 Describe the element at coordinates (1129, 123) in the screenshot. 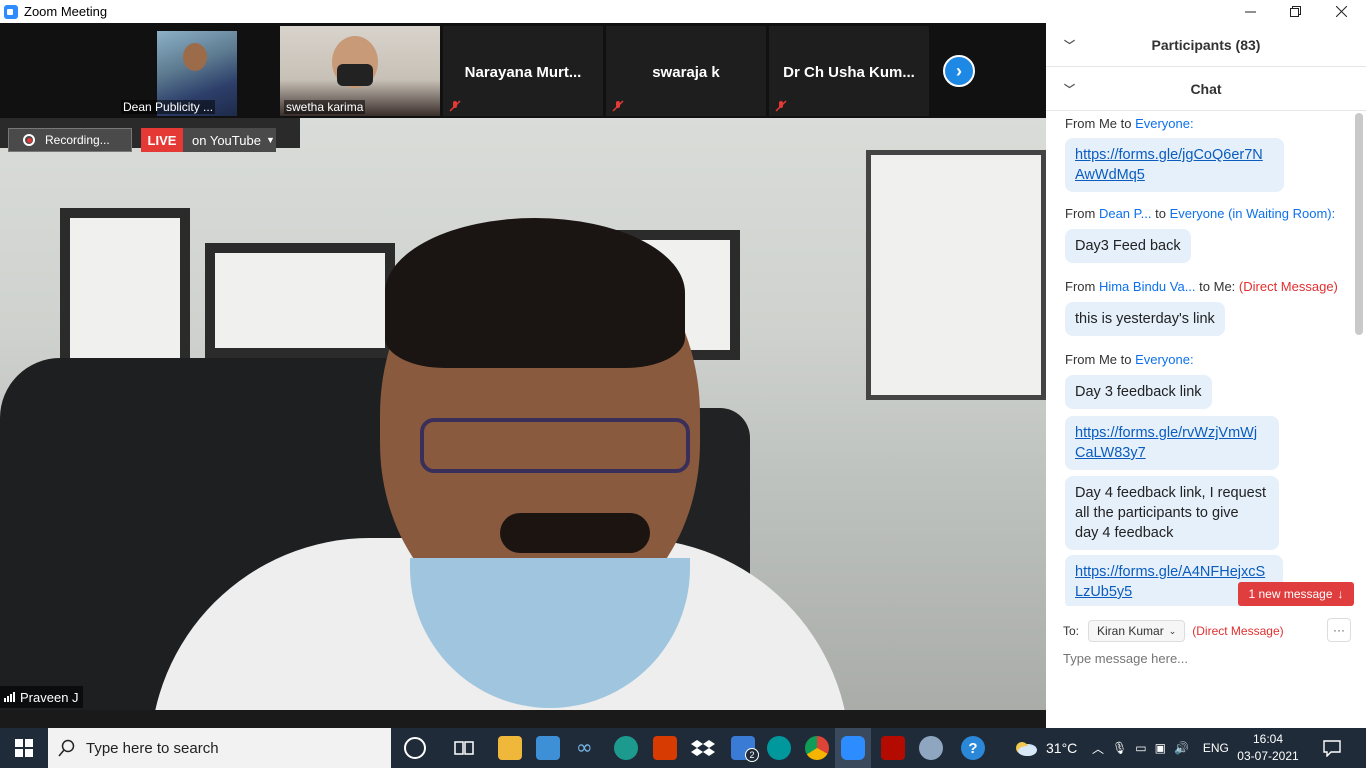

I see `message-header: From Me to Everyone:` at that location.